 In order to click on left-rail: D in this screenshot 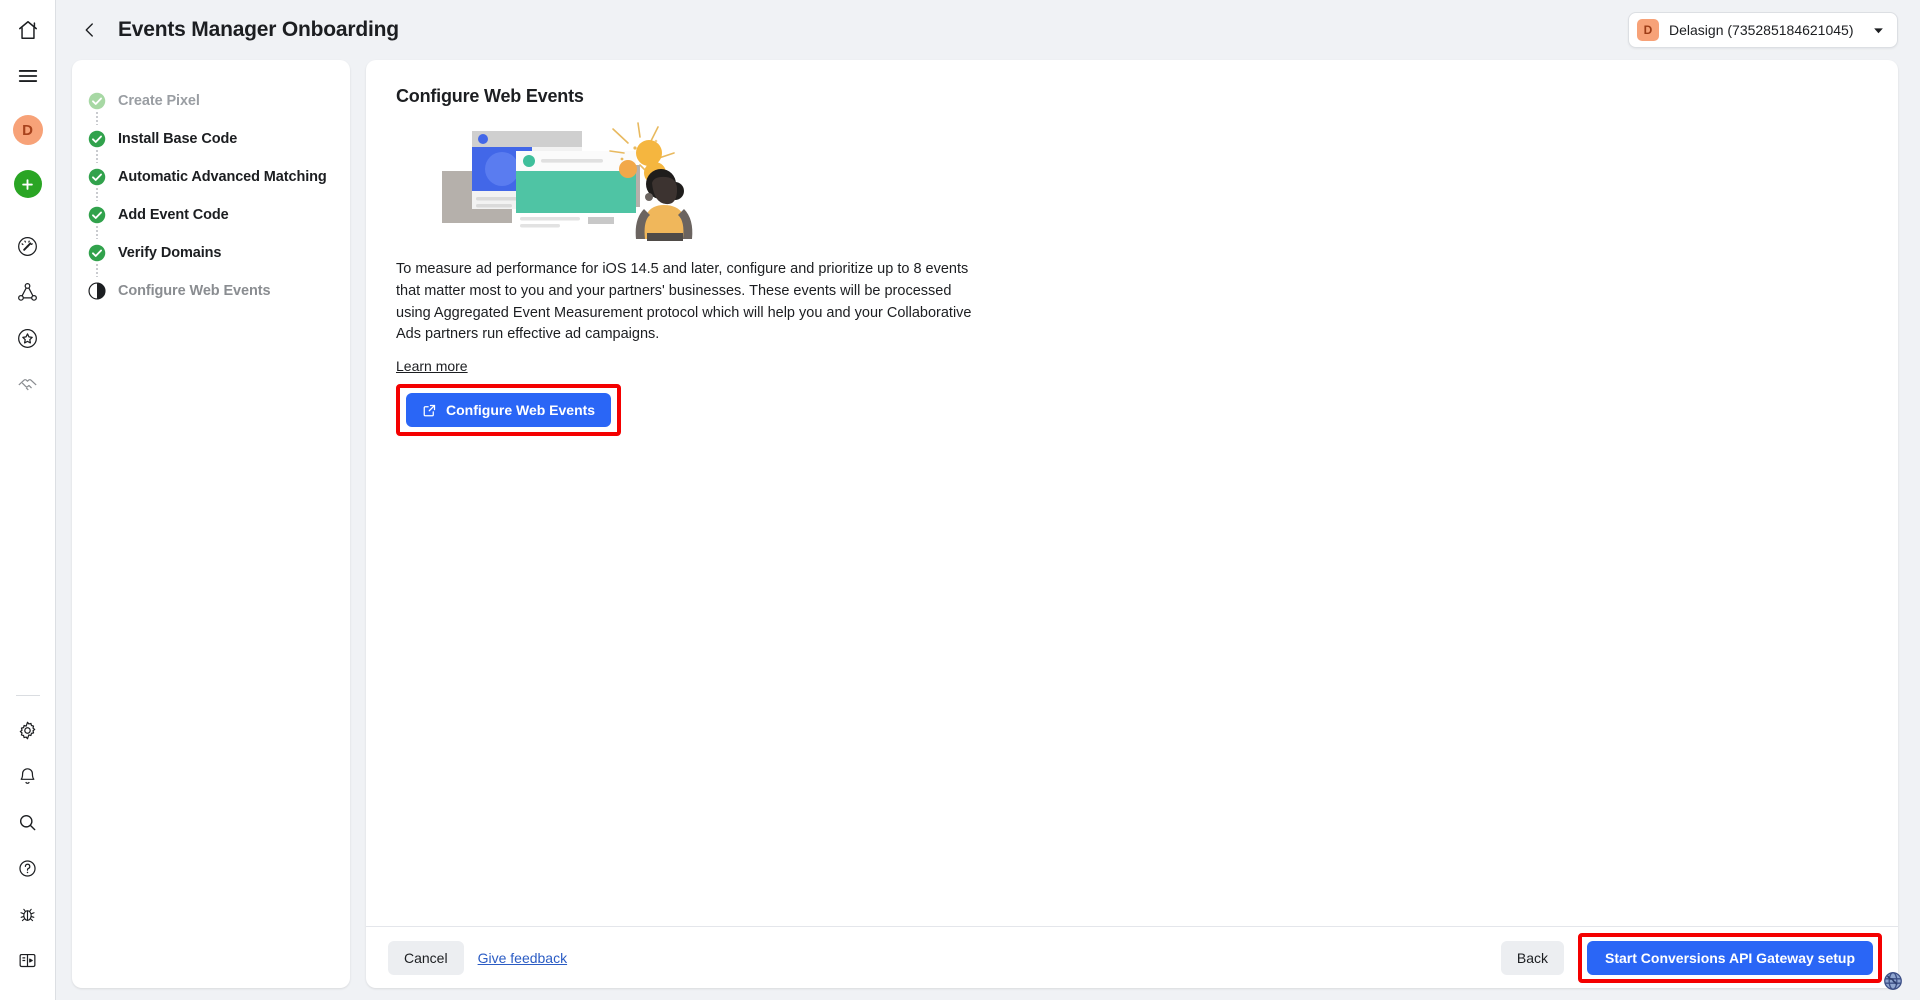, I will do `click(28, 500)`.